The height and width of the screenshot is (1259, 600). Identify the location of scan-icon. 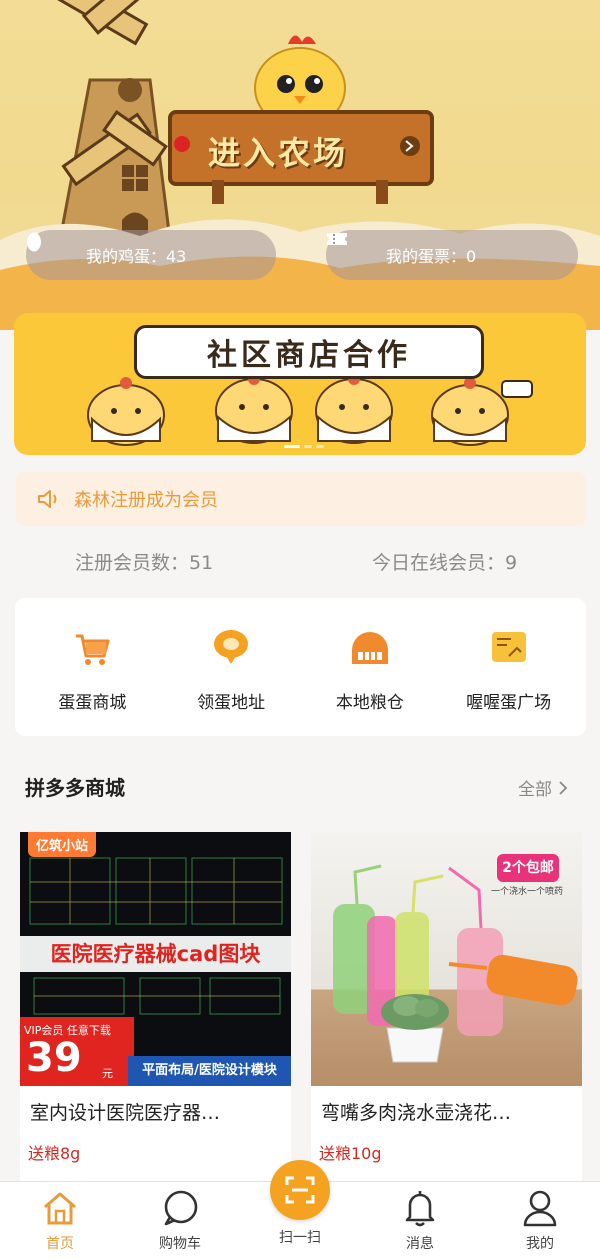
(300, 1190).